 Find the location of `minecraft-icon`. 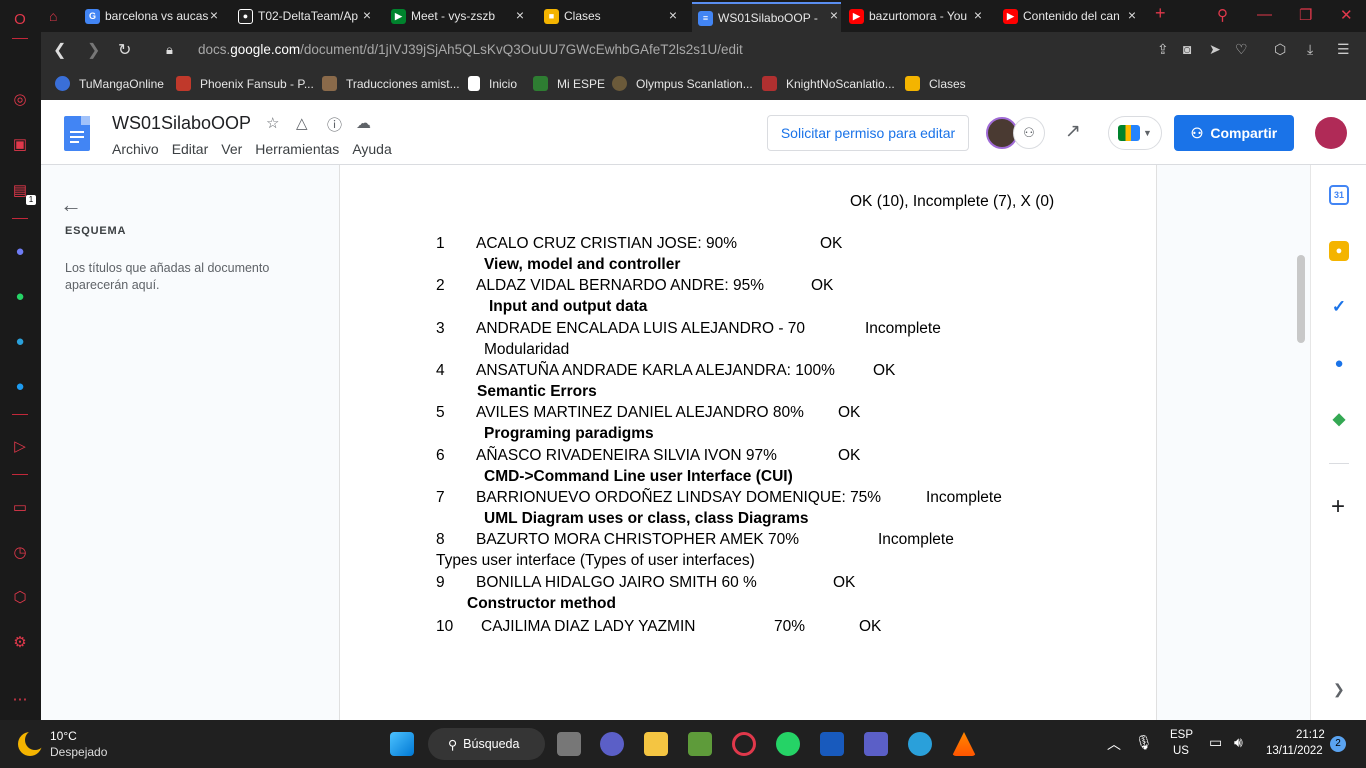

minecraft-icon is located at coordinates (700, 744).